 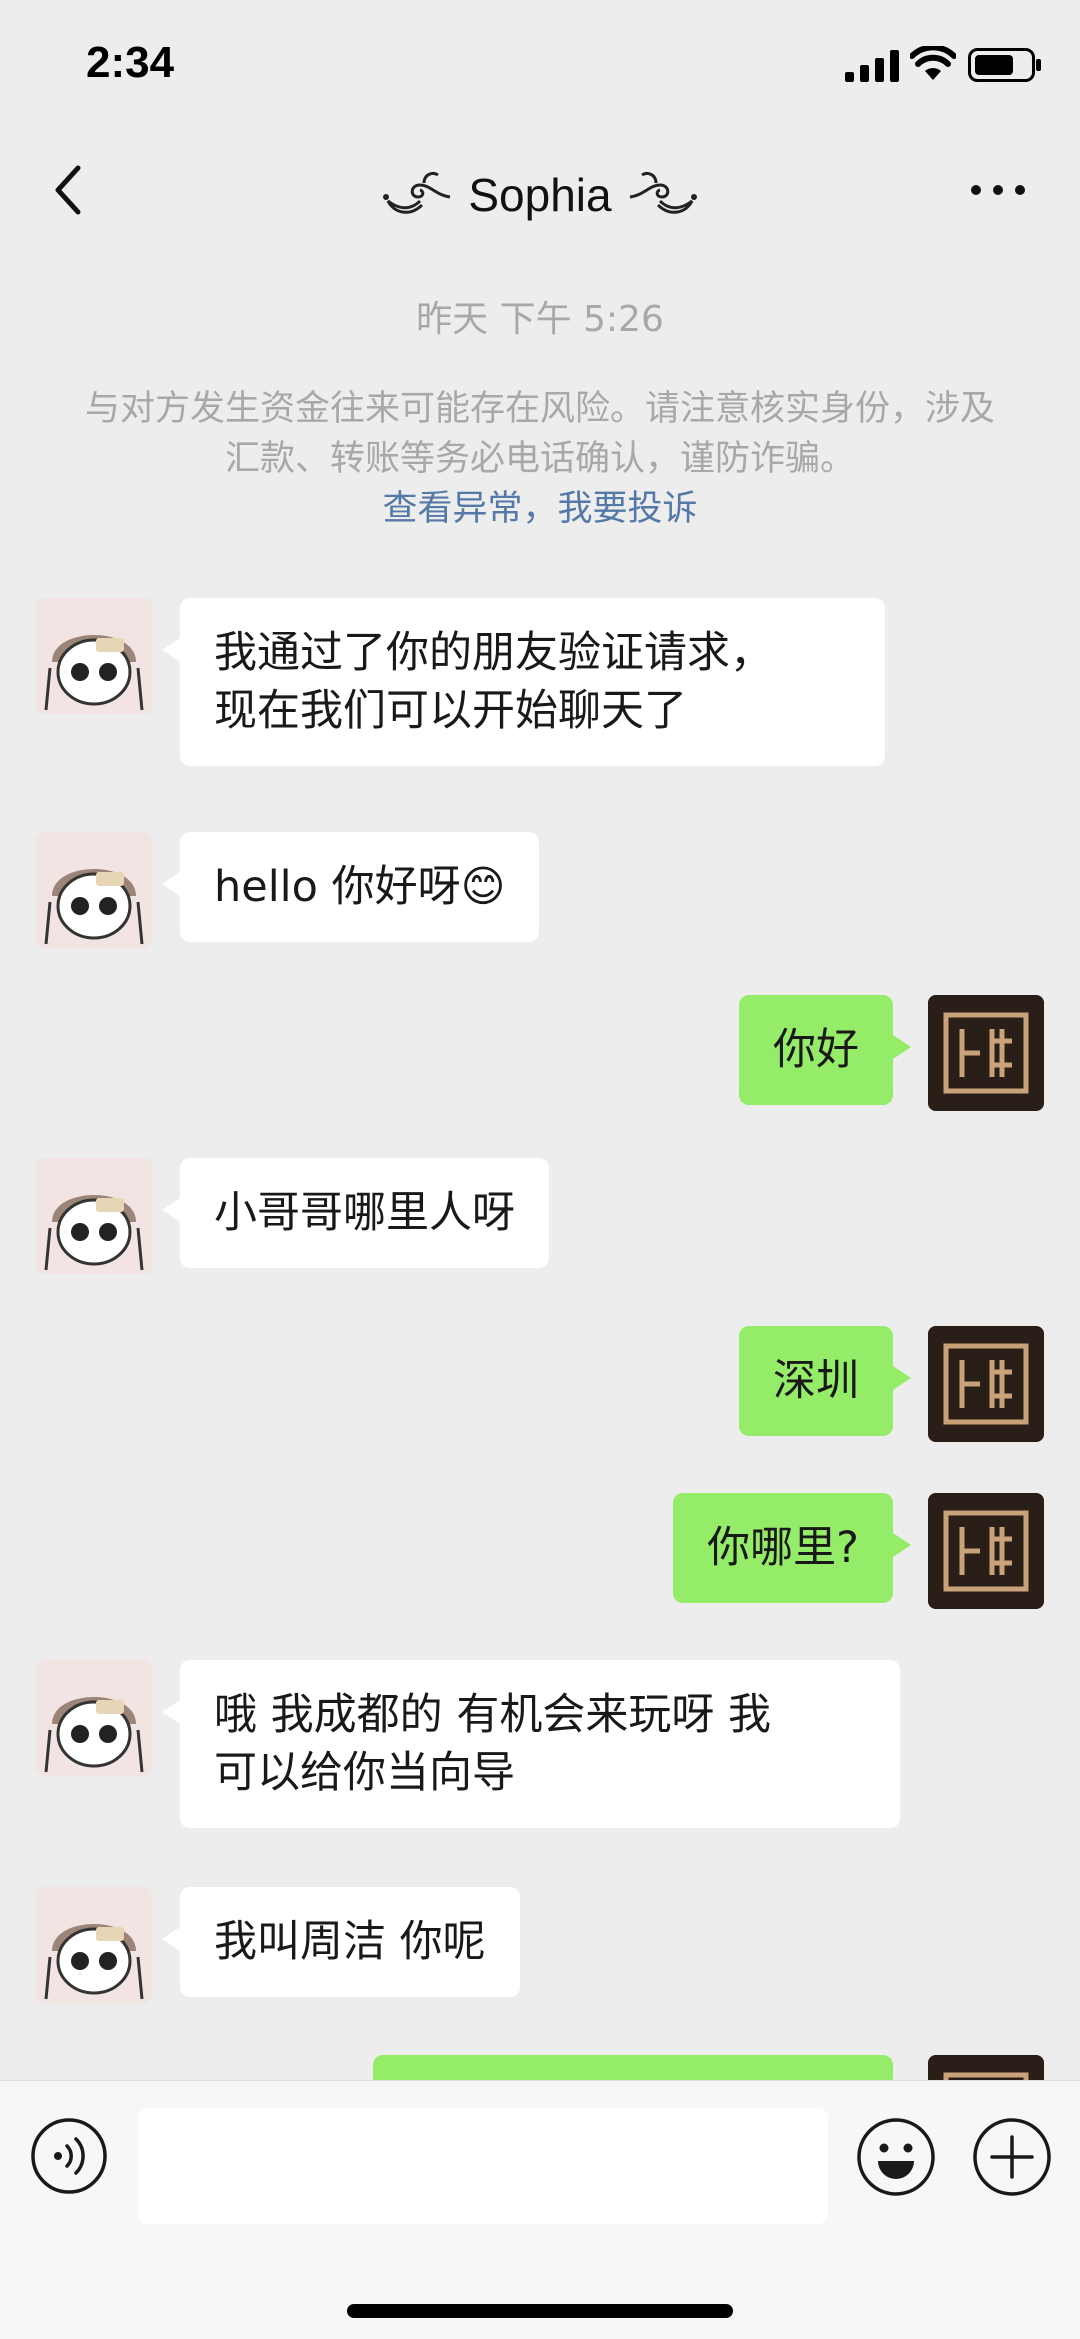 I want to click on emoji-icon, so click(x=896, y=2157).